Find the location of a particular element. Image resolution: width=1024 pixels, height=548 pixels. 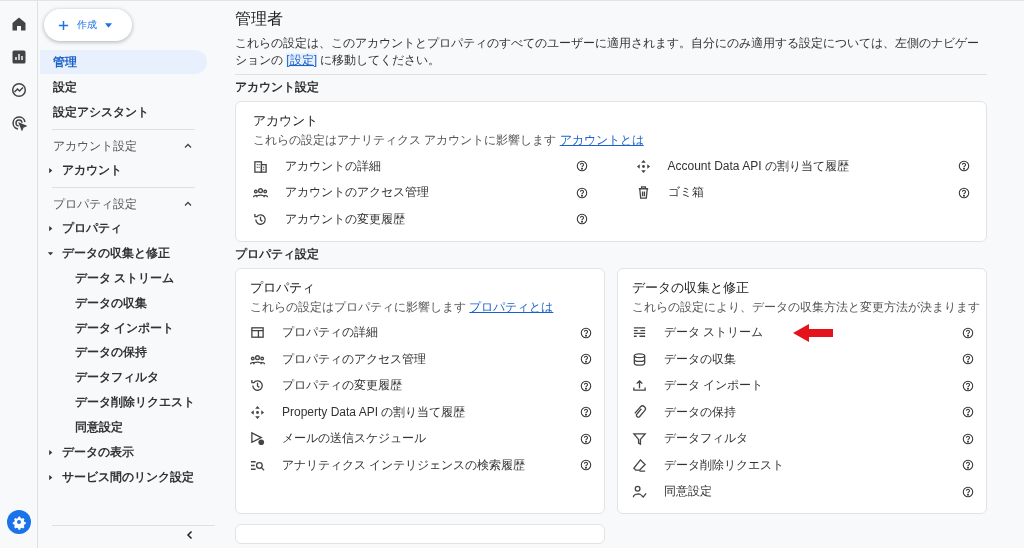

settings-link-item: データの保持 is located at coordinates (813, 412).